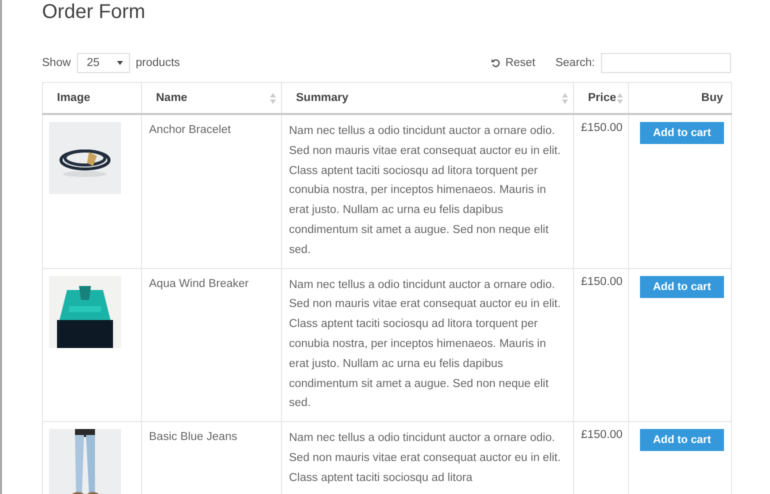 The width and height of the screenshot is (770, 494). I want to click on product-name: Basic Blue Jeans, so click(193, 437).